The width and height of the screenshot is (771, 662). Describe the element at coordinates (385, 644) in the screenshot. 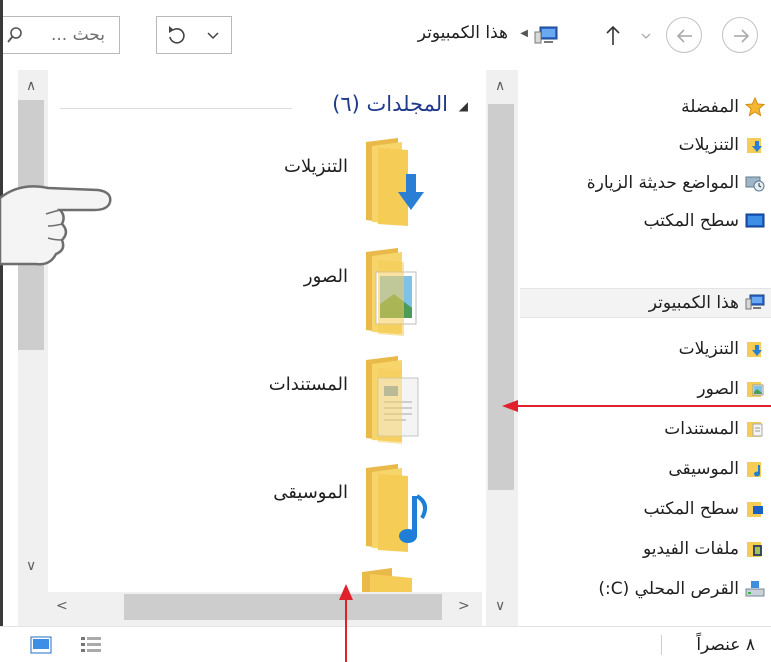

I see `status-bar: ٨ عنصراً` at that location.